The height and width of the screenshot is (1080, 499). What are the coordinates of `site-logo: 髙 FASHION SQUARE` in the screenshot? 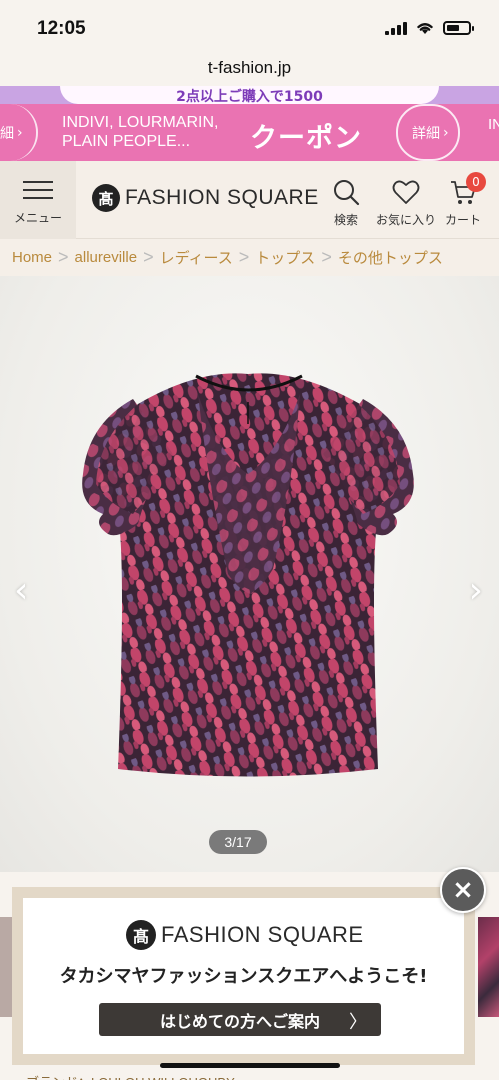 It's located at (205, 198).